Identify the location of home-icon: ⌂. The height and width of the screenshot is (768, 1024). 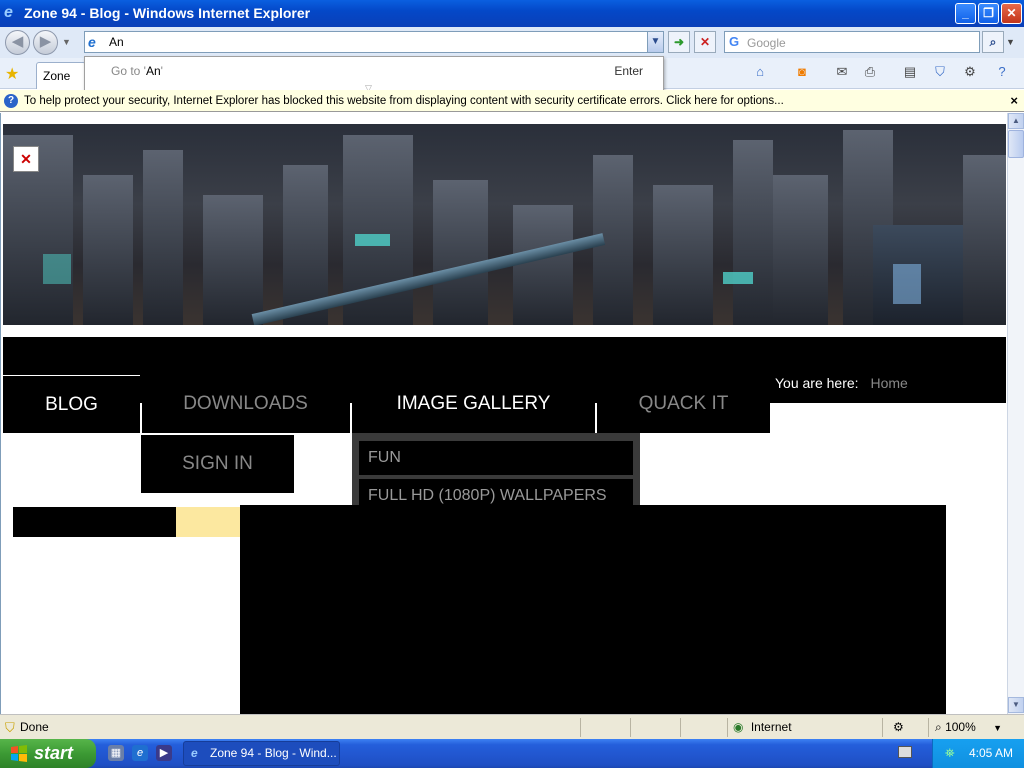
(760, 73).